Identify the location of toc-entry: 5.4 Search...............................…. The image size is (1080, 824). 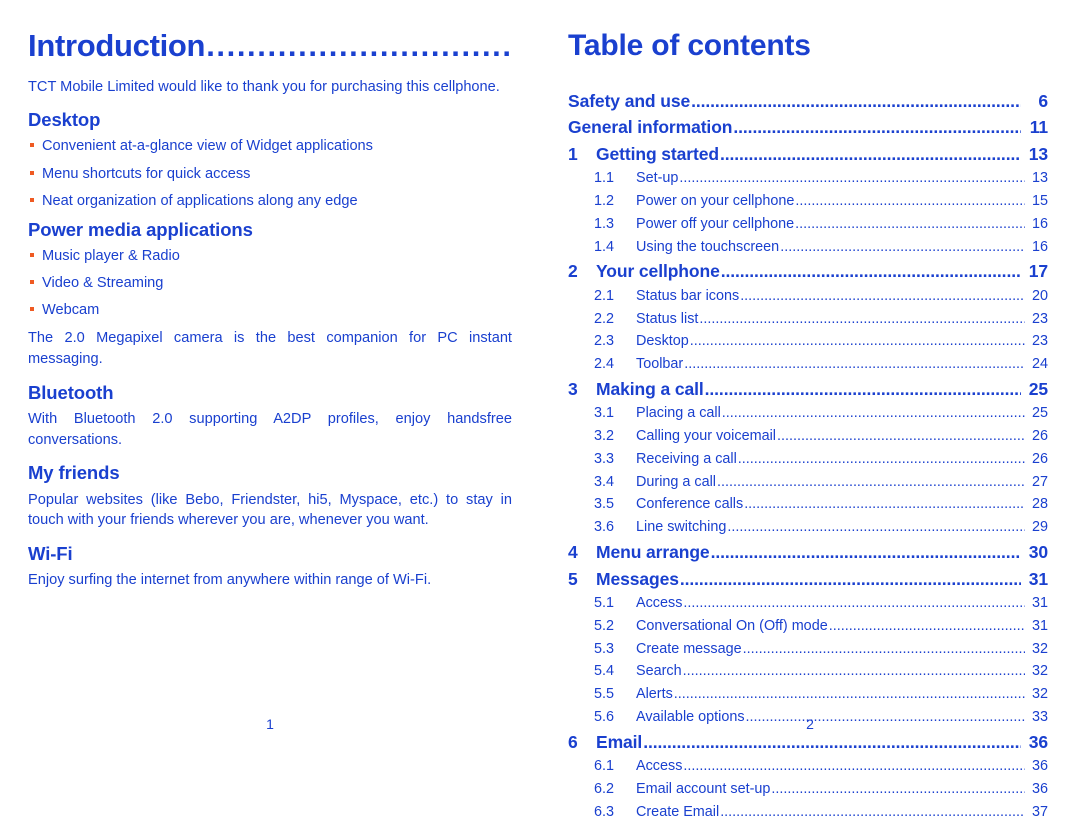
(808, 671).